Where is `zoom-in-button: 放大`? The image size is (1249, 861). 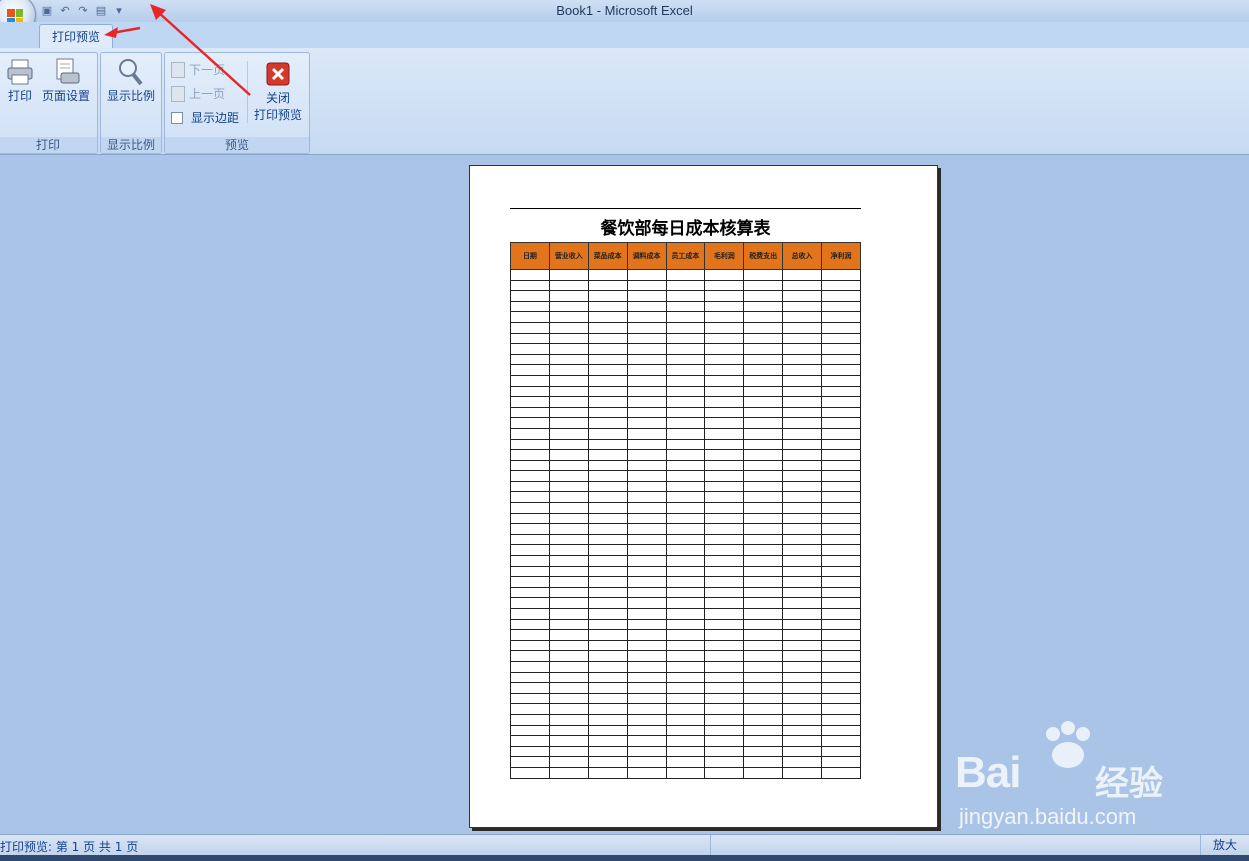 zoom-in-button: 放大 is located at coordinates (1224, 845).